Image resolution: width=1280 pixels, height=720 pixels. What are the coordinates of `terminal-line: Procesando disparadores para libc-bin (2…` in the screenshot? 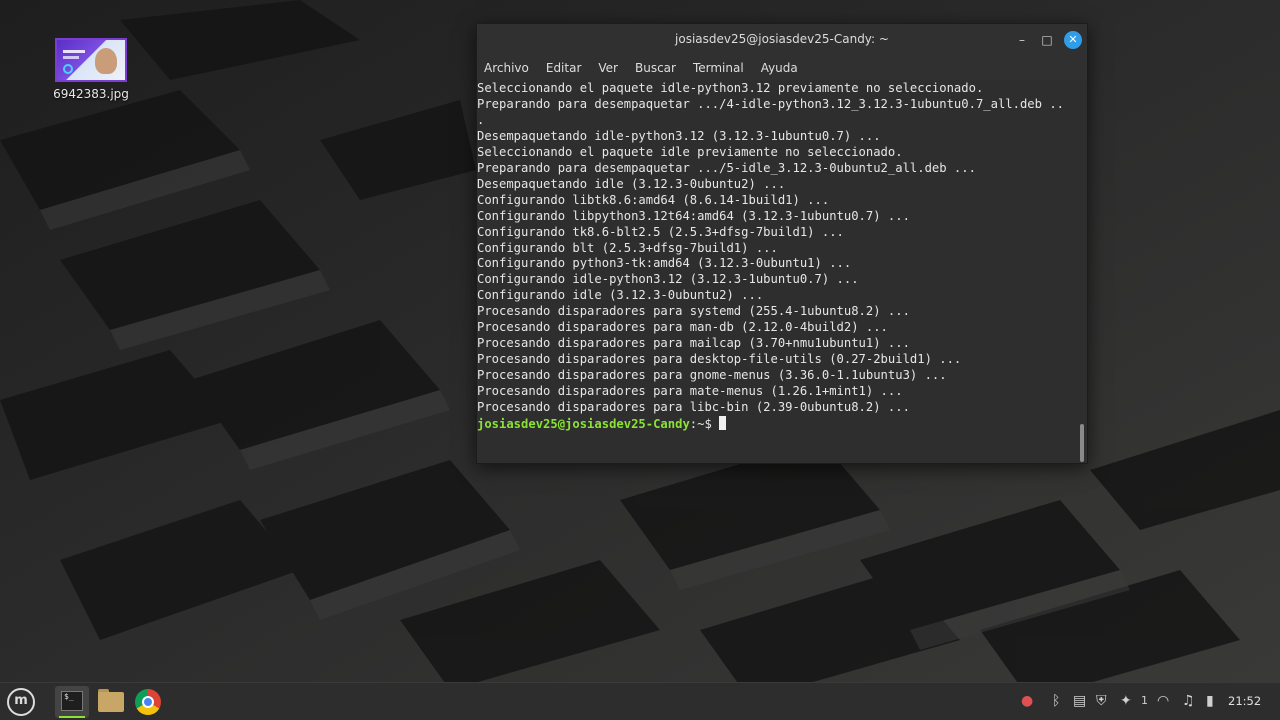 It's located at (693, 407).